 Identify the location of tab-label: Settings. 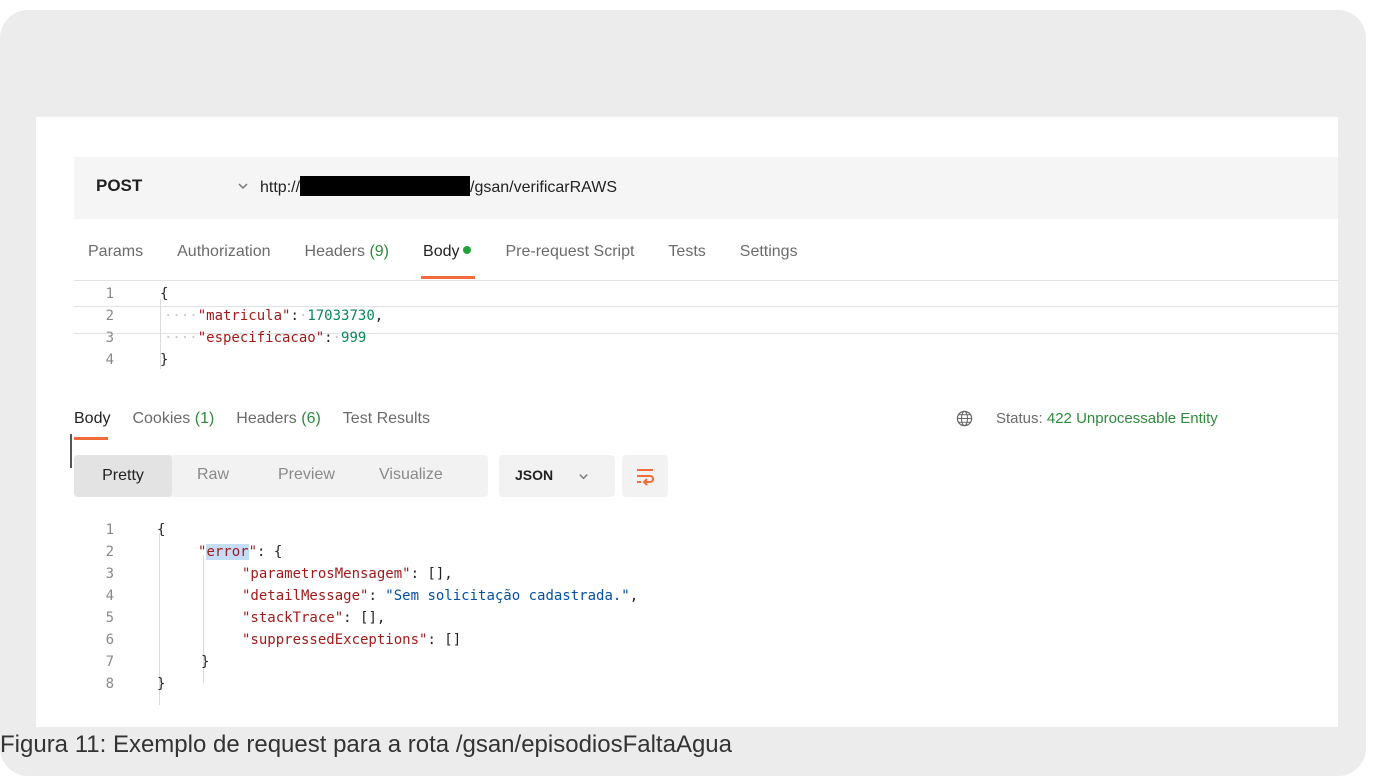
(768, 251).